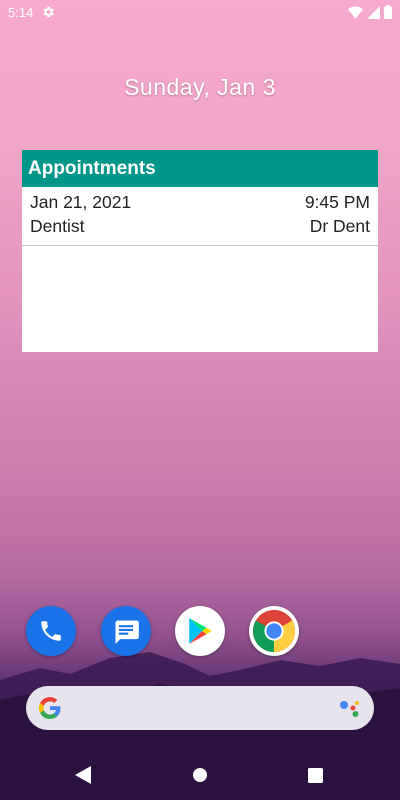  I want to click on app-dock, so click(200, 632).